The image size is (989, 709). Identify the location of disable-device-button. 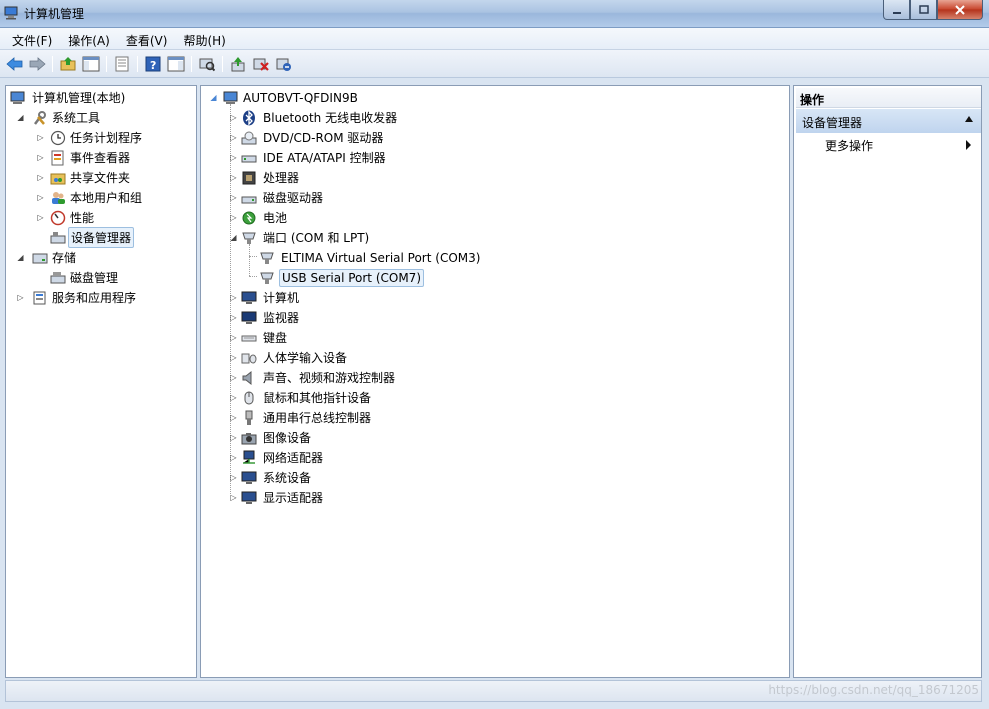
(261, 64).